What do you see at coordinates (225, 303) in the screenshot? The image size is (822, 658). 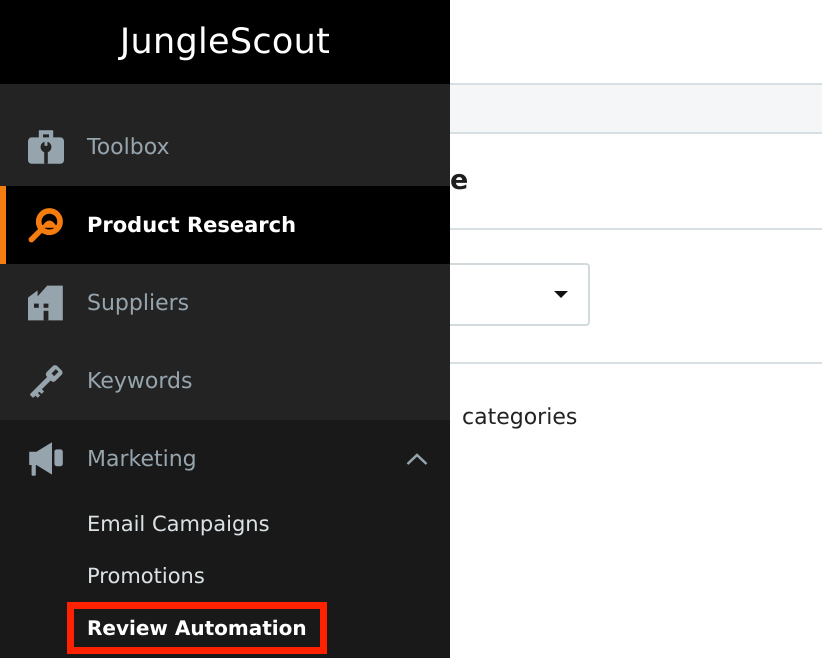 I see `sidebar-item: Suppliers` at bounding box center [225, 303].